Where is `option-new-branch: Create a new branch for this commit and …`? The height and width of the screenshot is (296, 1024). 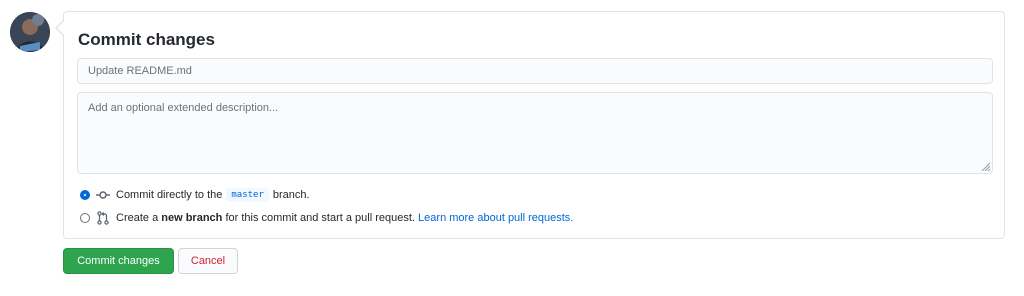
option-new-branch: Create a new branch for this commit and … is located at coordinates (326, 218).